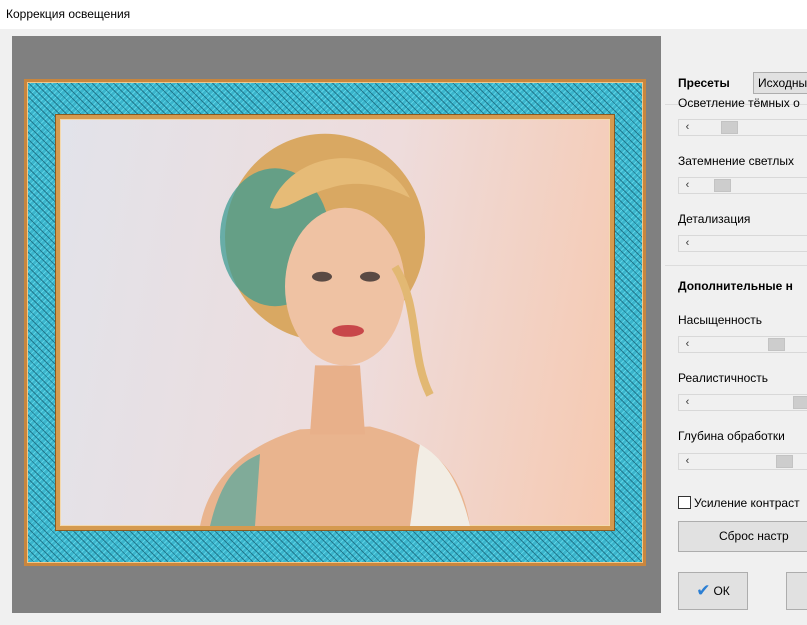 The width and height of the screenshot is (807, 625). Describe the element at coordinates (742, 185) in the screenshot. I see `darken-highlights-slider: ‹` at that location.